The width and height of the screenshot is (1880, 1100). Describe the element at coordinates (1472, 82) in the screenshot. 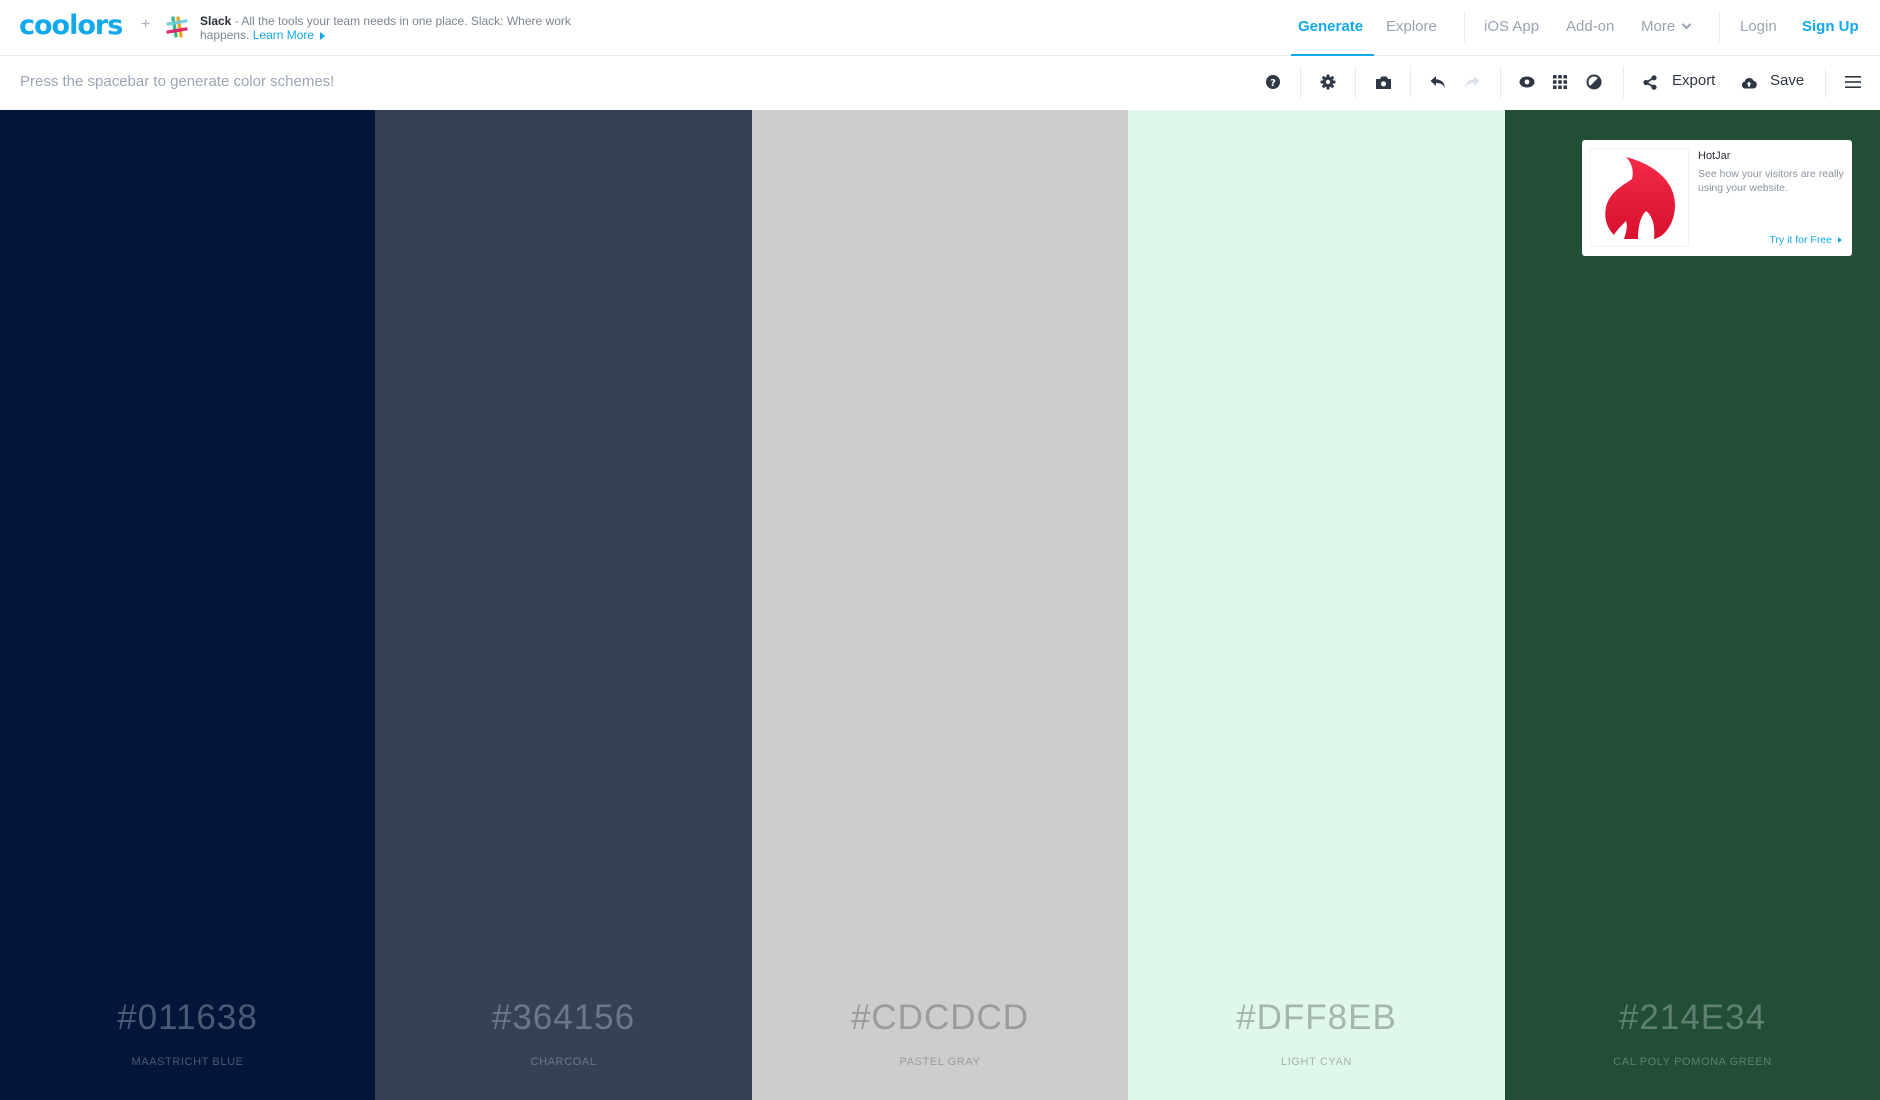

I see `redo-icon` at that location.